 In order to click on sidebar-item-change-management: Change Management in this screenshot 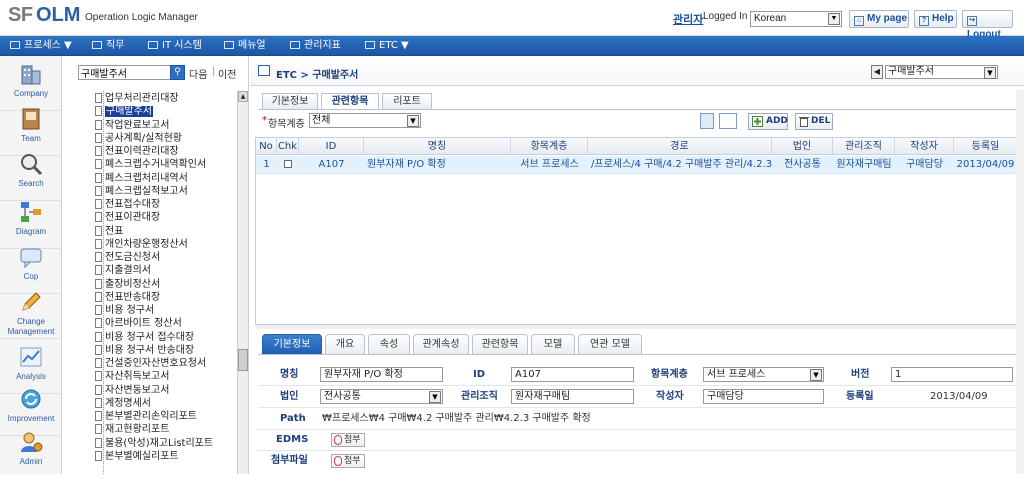, I will do `click(31, 311)`.